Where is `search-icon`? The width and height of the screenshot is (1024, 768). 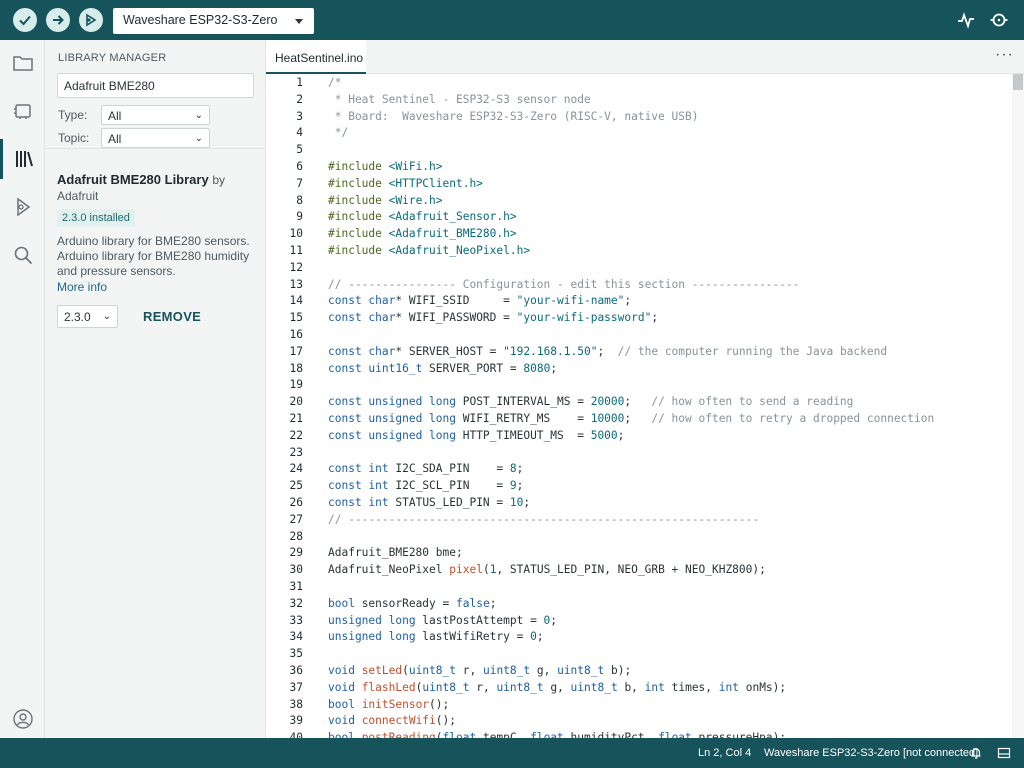
search-icon is located at coordinates (22, 255).